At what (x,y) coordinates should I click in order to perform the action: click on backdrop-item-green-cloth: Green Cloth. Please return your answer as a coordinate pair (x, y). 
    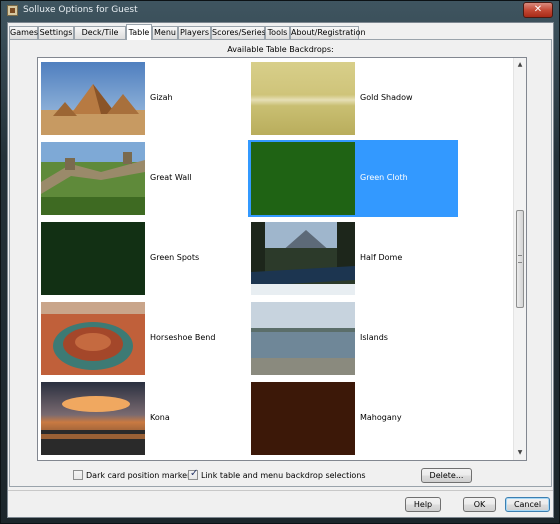
    Looking at the image, I should click on (353, 178).